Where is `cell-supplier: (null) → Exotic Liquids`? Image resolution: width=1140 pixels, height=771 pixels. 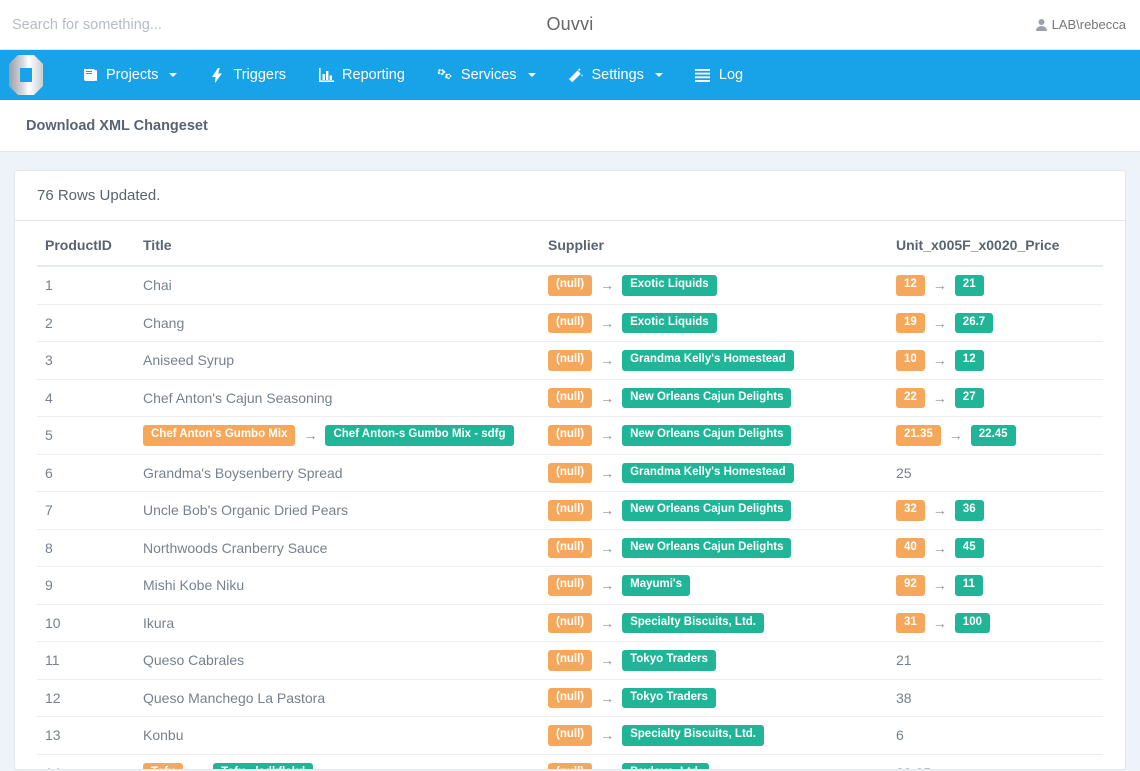
cell-supplier: (null) → Exotic Liquids is located at coordinates (714, 322).